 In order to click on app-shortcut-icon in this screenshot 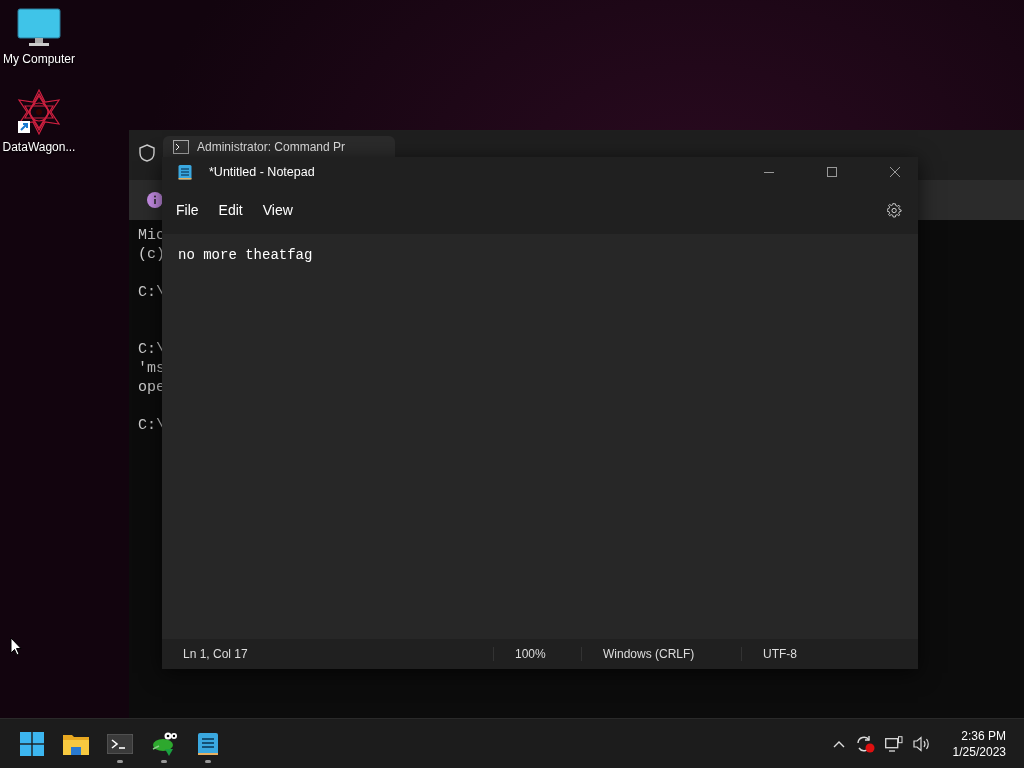, I will do `click(39, 112)`.